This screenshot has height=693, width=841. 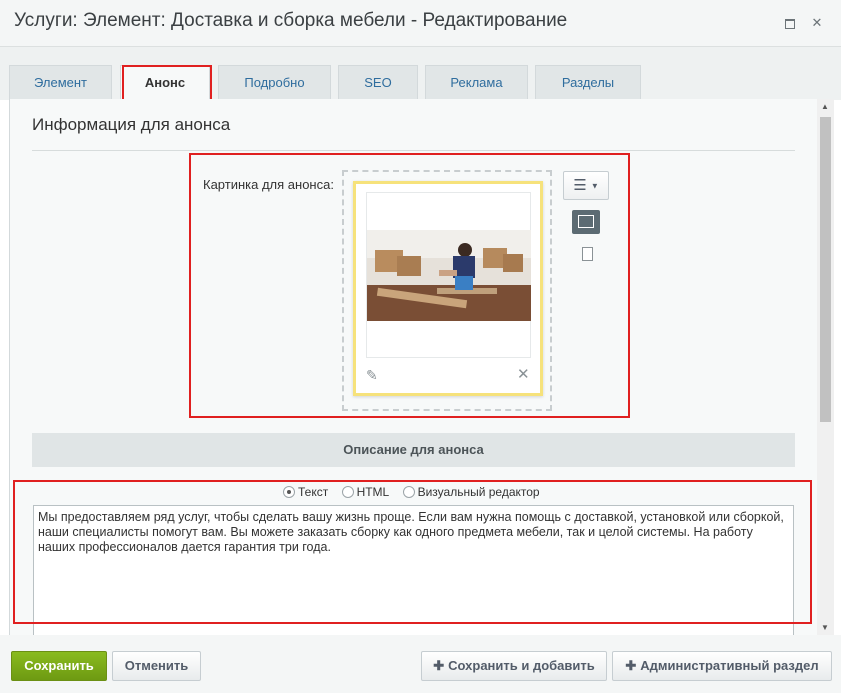 What do you see at coordinates (289, 492) in the screenshot?
I see `radio-text` at bounding box center [289, 492].